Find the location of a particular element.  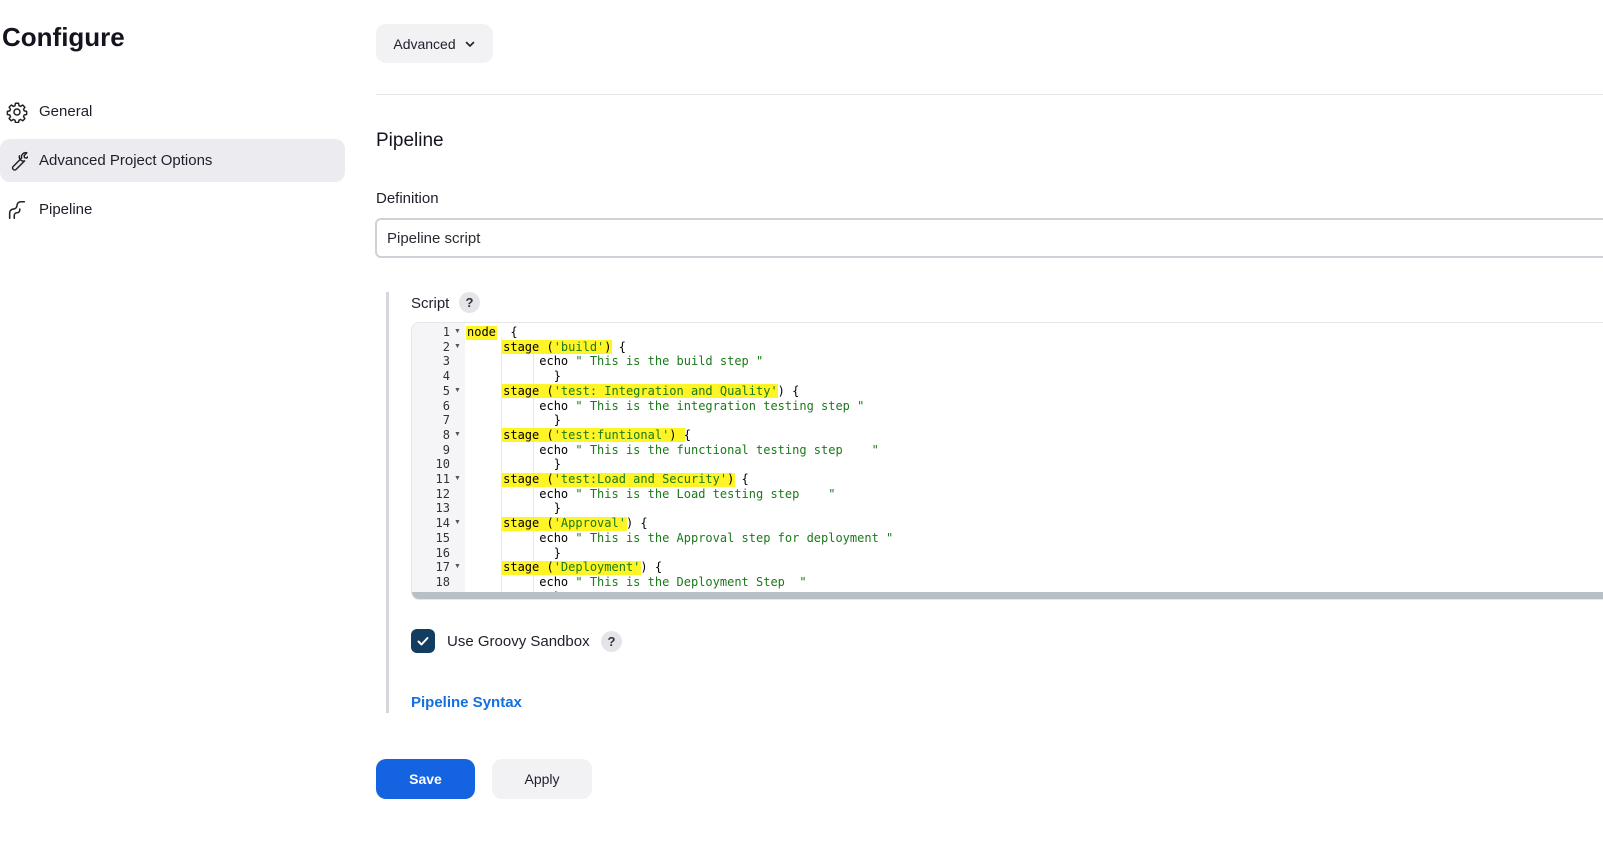

advanced-dropdown-button: Advanced is located at coordinates (434, 43).